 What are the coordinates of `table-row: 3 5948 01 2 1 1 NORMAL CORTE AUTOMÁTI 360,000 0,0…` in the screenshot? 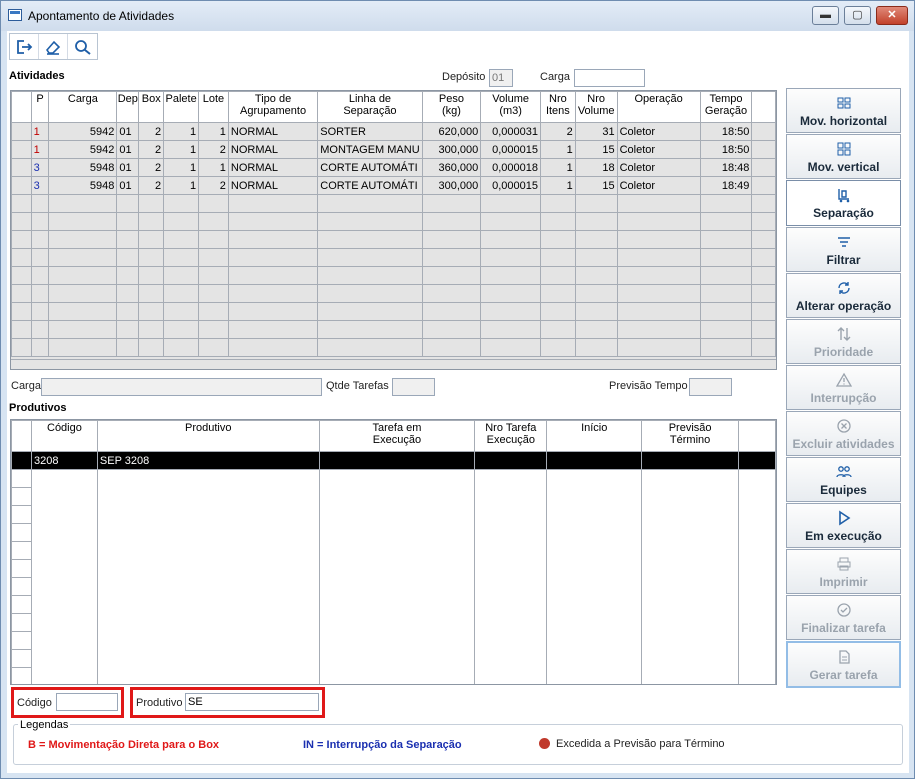 It's located at (393, 167).